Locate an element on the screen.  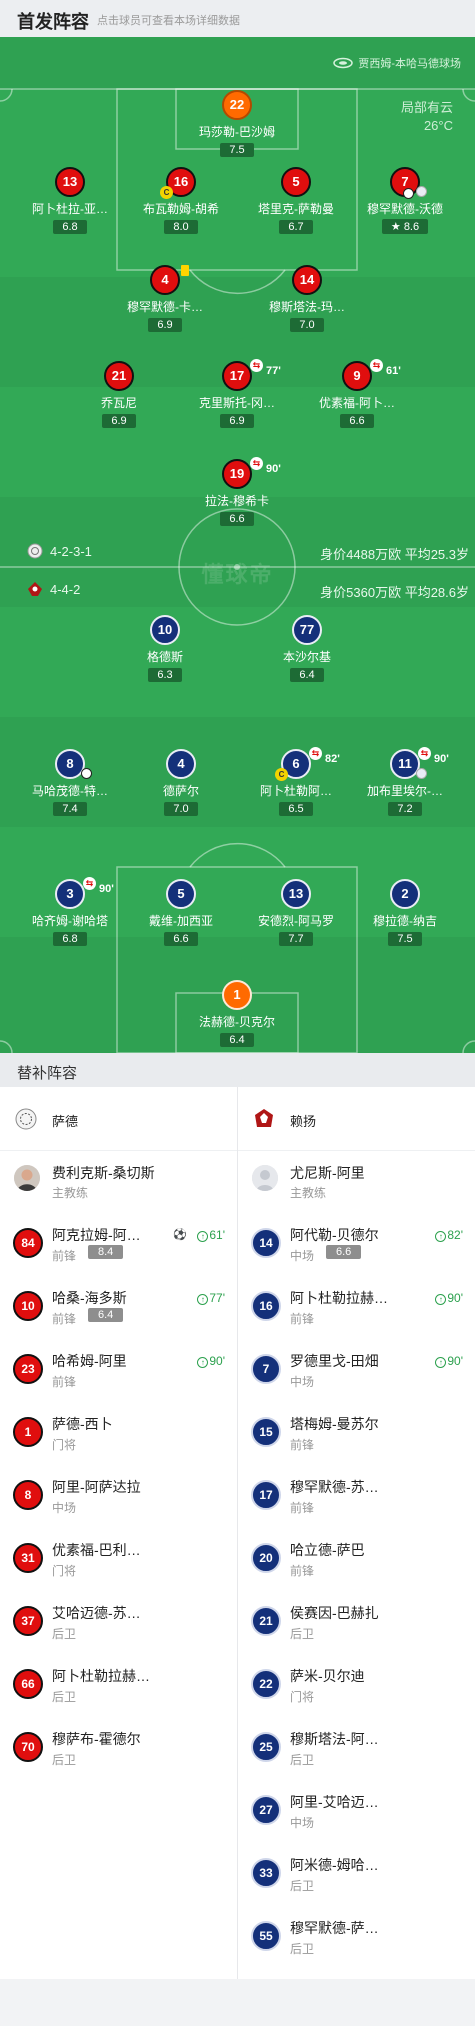
temperature: 26°C is located at coordinates (438, 125).